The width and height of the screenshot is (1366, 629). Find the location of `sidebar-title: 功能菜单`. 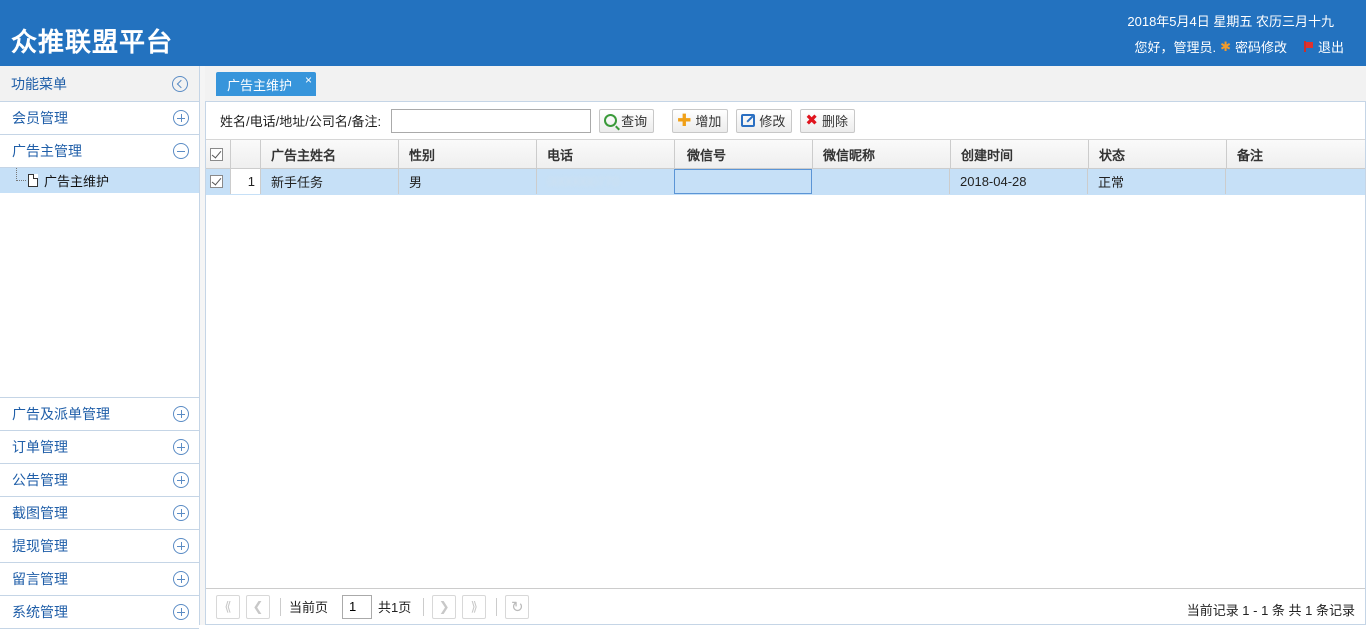

sidebar-title: 功能菜单 is located at coordinates (99, 84).